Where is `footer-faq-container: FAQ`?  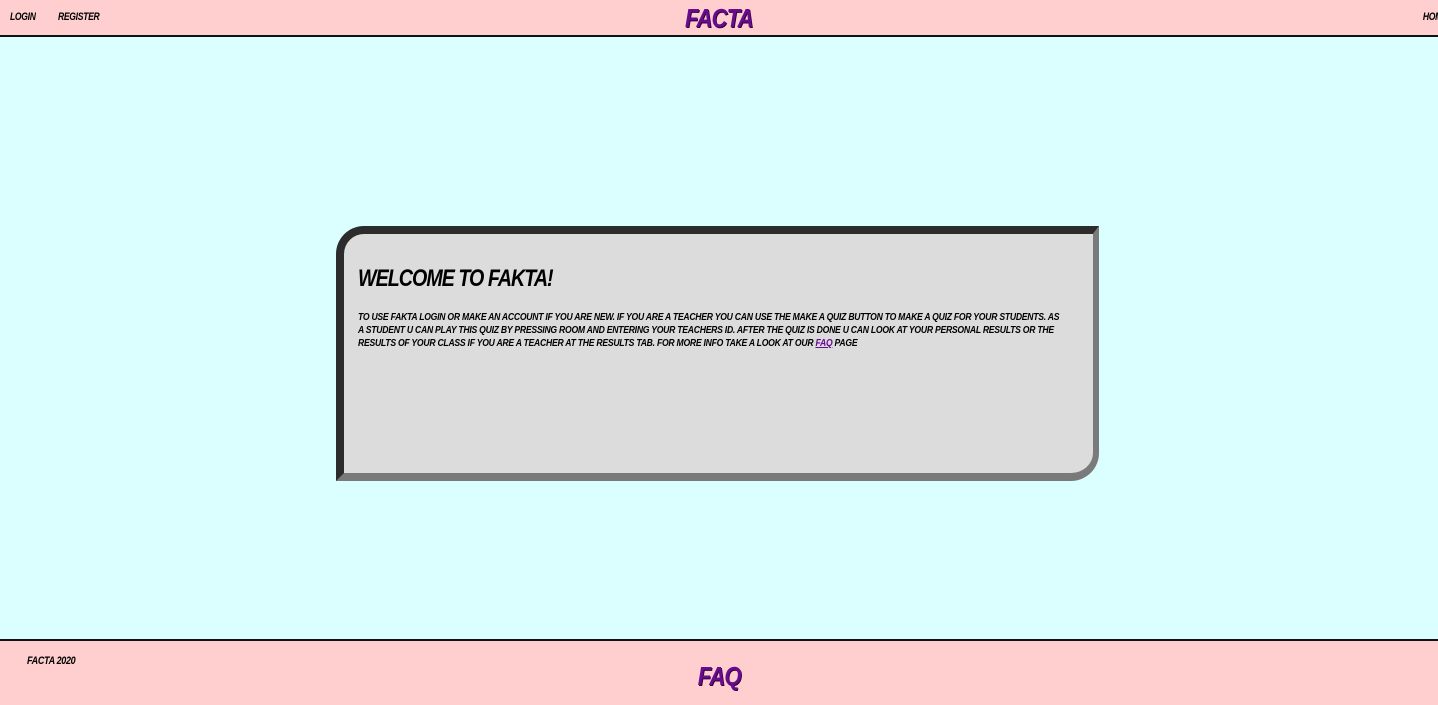
footer-faq-container: FAQ is located at coordinates (719, 676).